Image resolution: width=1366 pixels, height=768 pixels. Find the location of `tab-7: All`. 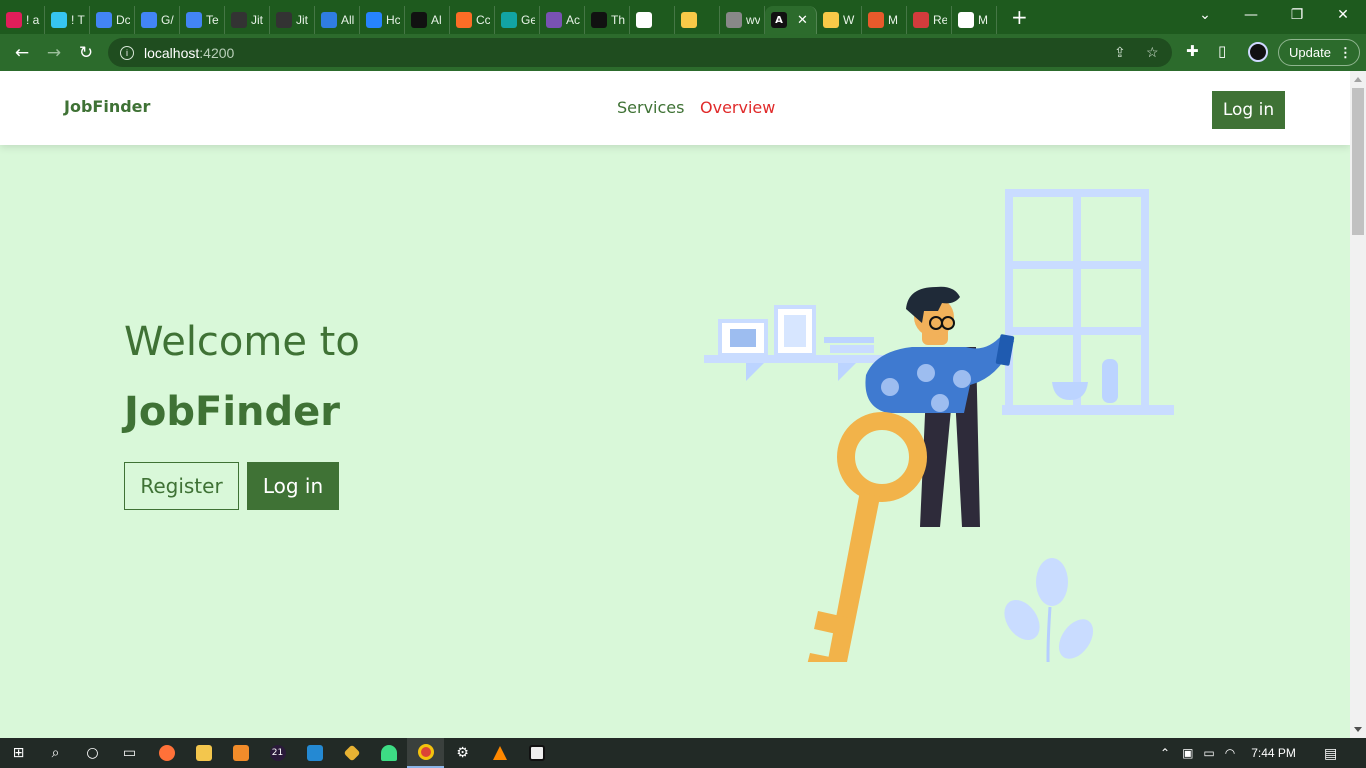

tab-7: All is located at coordinates (337, 20).